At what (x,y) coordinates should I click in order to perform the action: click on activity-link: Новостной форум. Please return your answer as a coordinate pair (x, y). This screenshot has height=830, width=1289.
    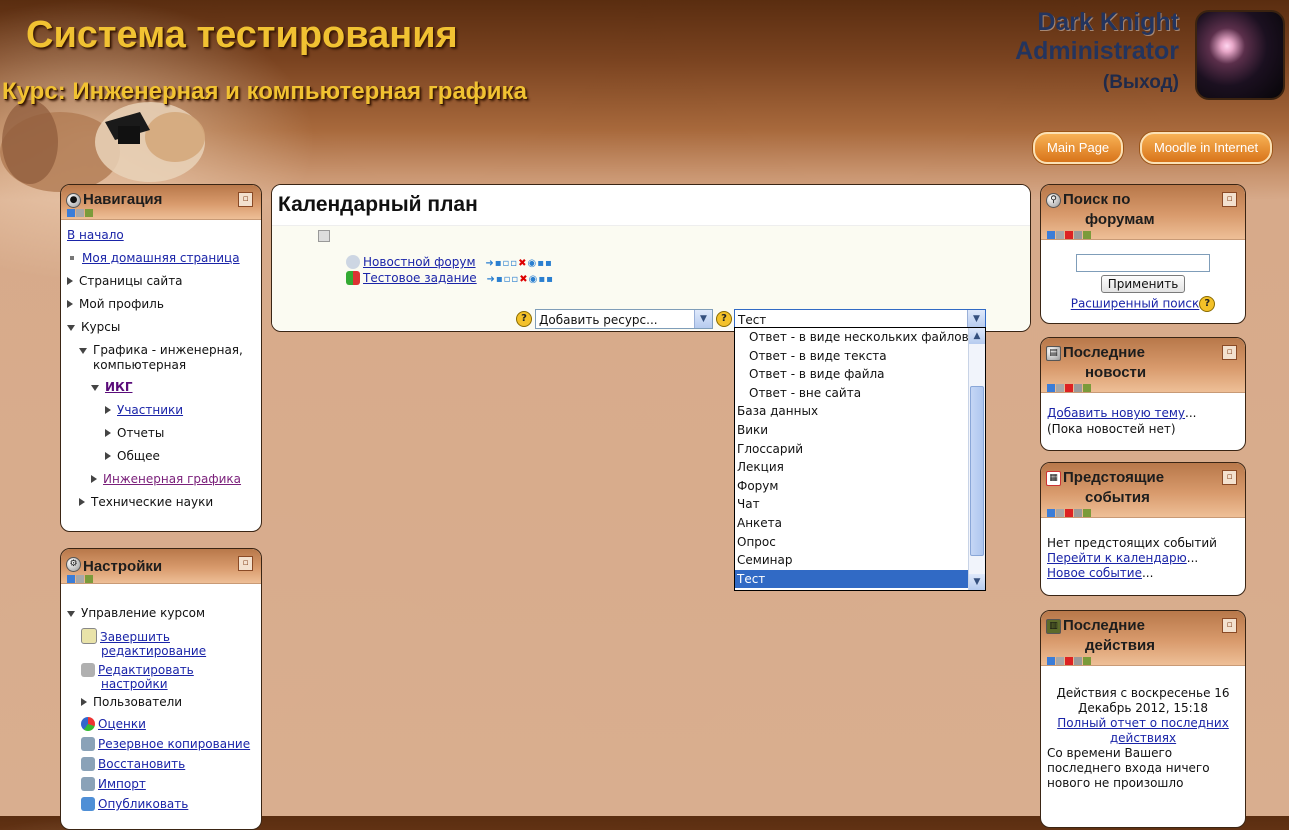
    Looking at the image, I should click on (419, 262).